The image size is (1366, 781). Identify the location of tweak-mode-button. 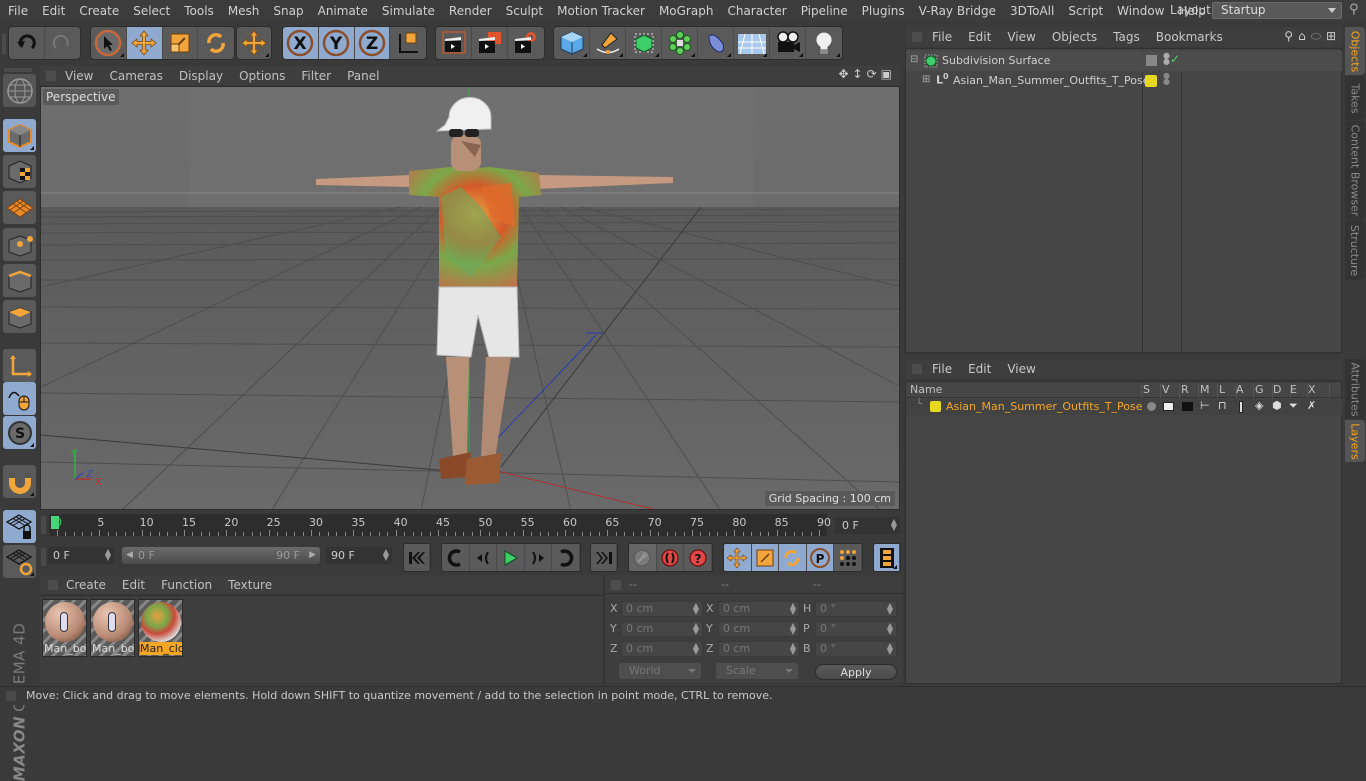
(19, 398).